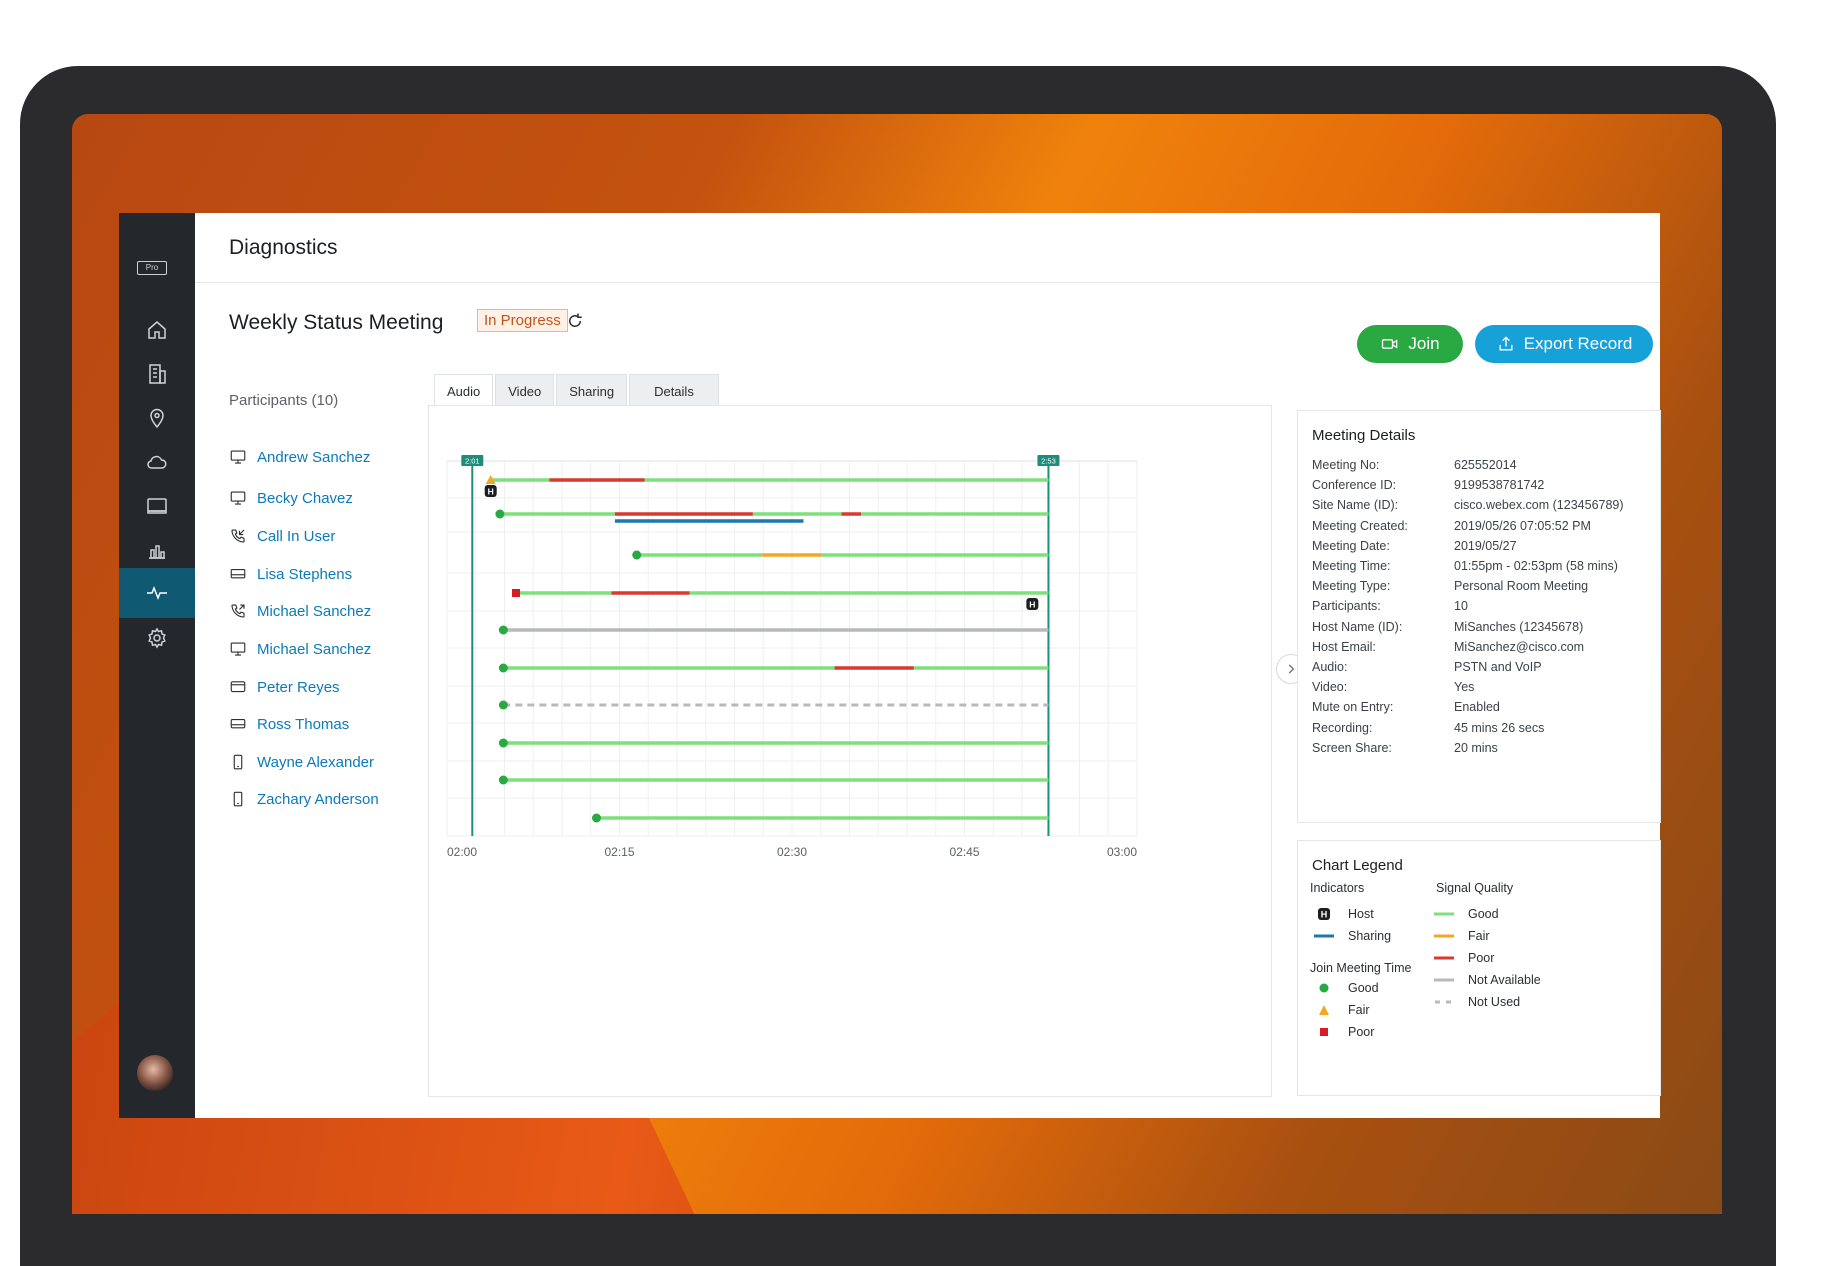  Describe the element at coordinates (472, 461) in the screenshot. I see `meeting-start-marker-label: 2:01` at that location.